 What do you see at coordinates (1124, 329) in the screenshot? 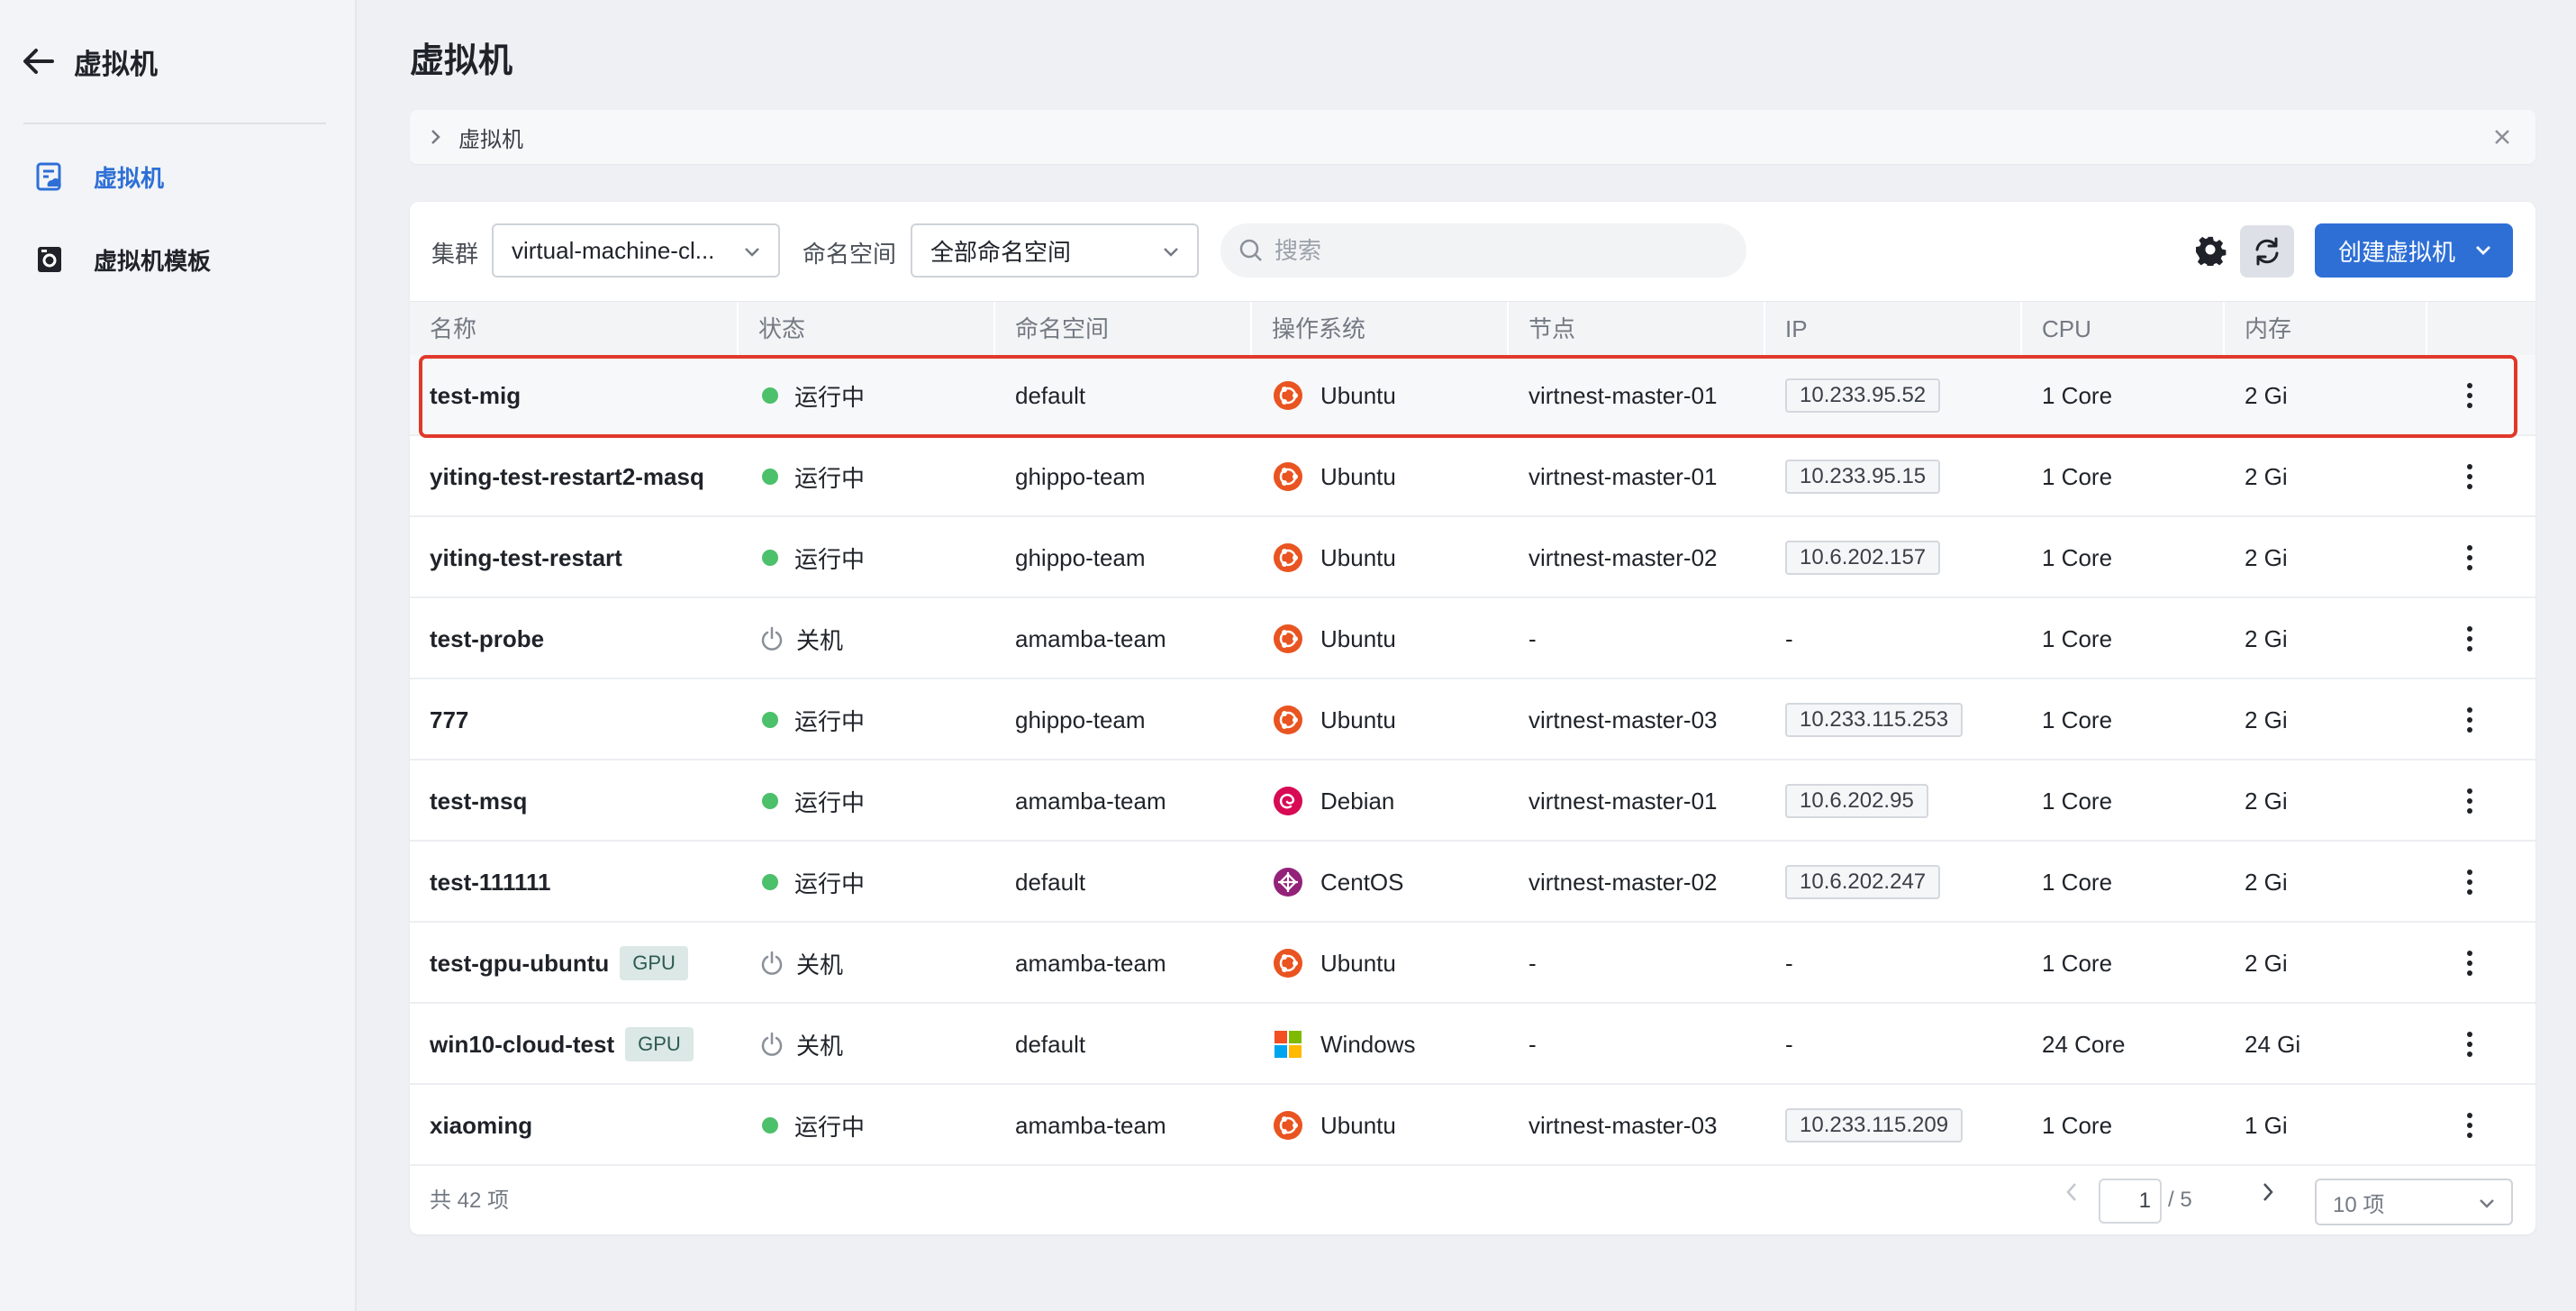
I see `col-header-namespace: 命名空间` at bounding box center [1124, 329].